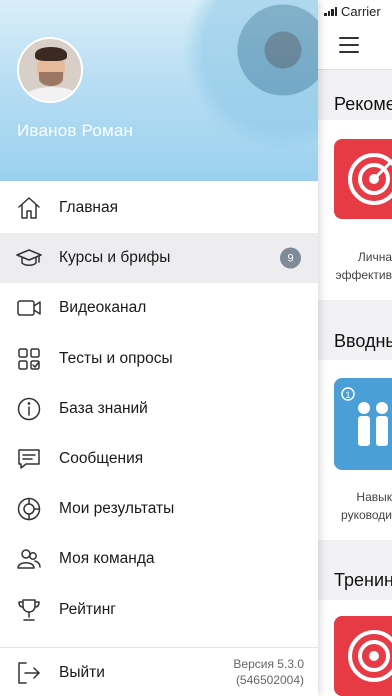 This screenshot has width=392, height=696. Describe the element at coordinates (117, 509) in the screenshot. I see `menu-item-label: Мои результаты` at that location.